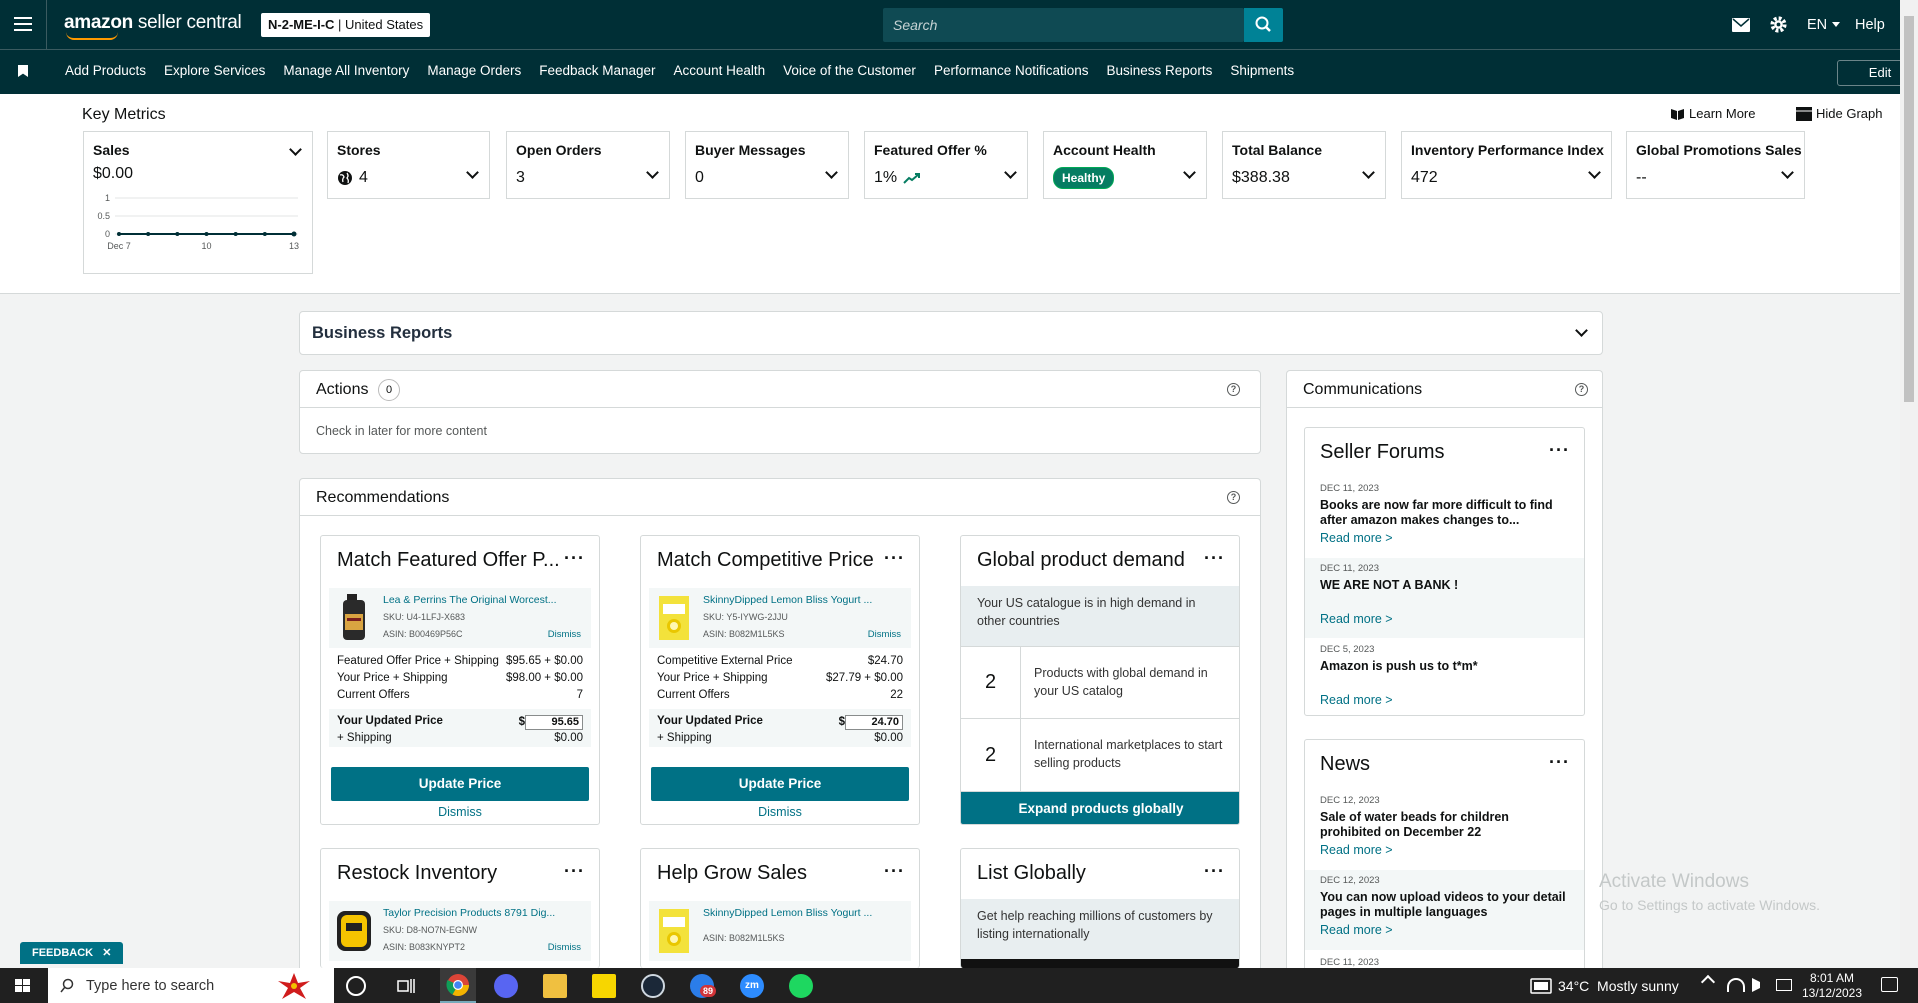  What do you see at coordinates (1784, 985) in the screenshot?
I see `keyboard-icon` at bounding box center [1784, 985].